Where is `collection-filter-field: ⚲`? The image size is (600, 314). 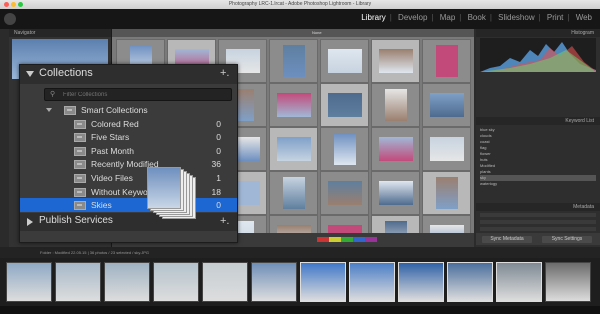
collection-filter-field: ⚲ is located at coordinates (138, 94).